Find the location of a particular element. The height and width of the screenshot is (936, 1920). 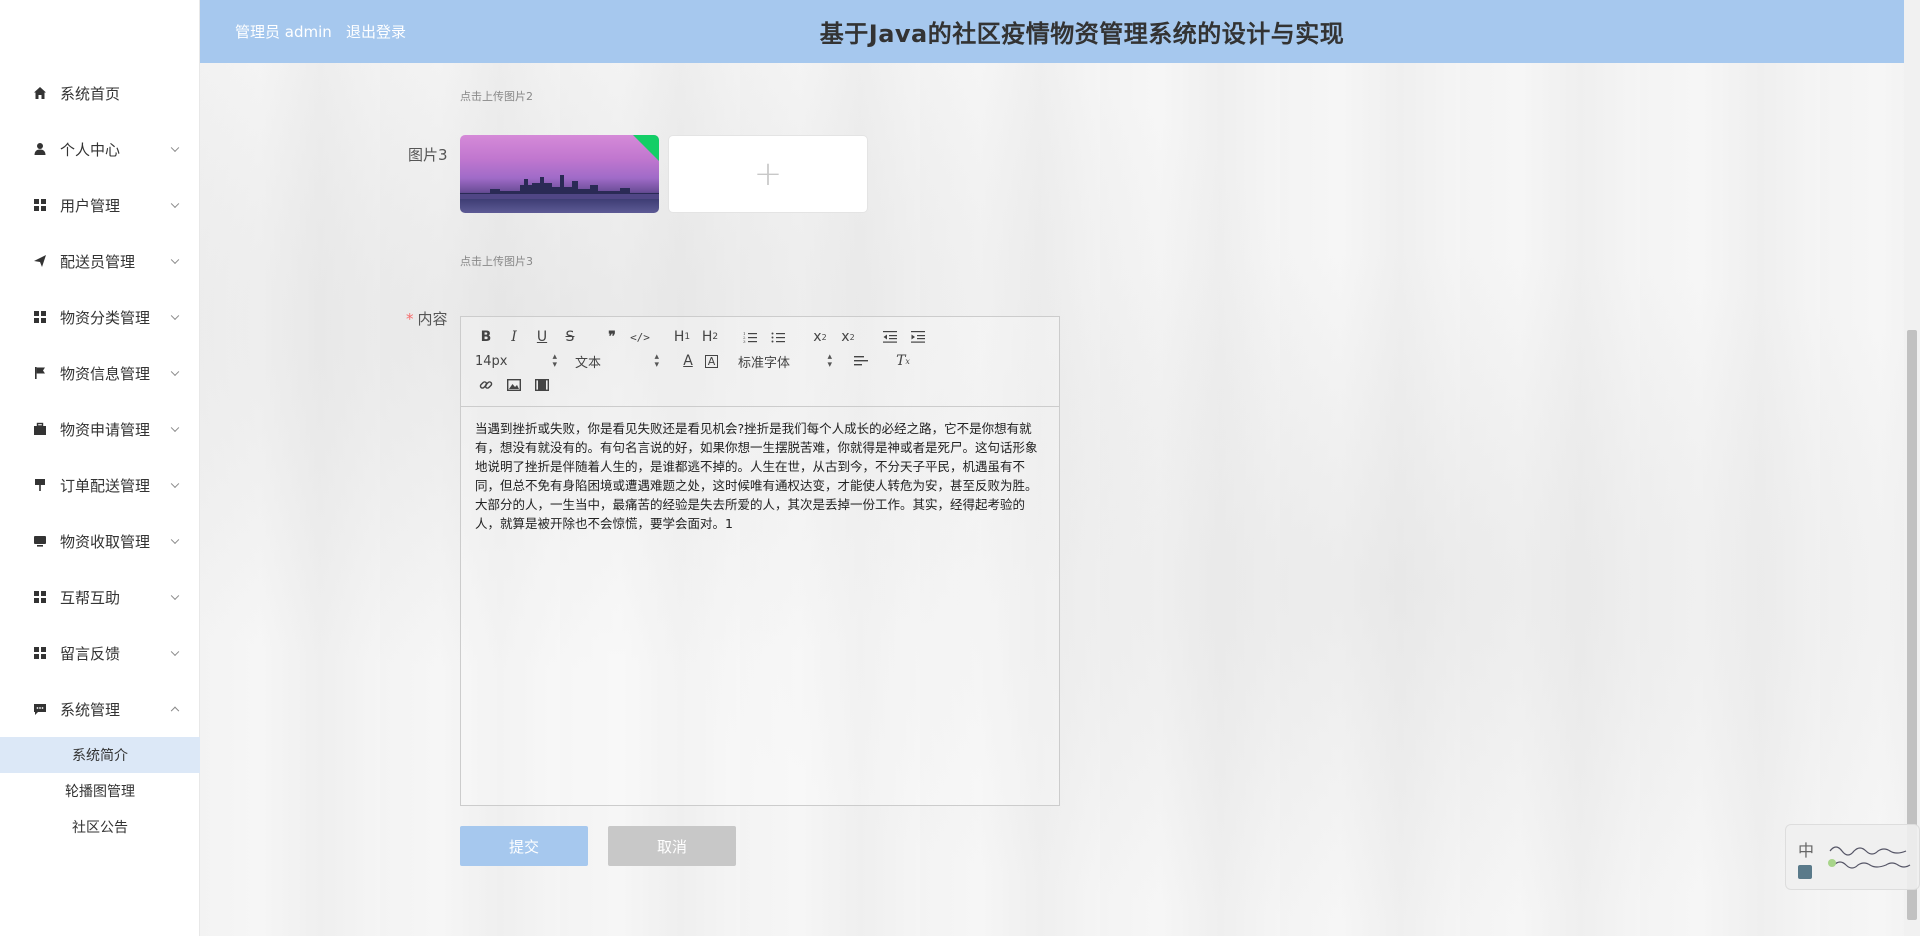

text-type-select: 文本 ▴ ▾ is located at coordinates (617, 361).